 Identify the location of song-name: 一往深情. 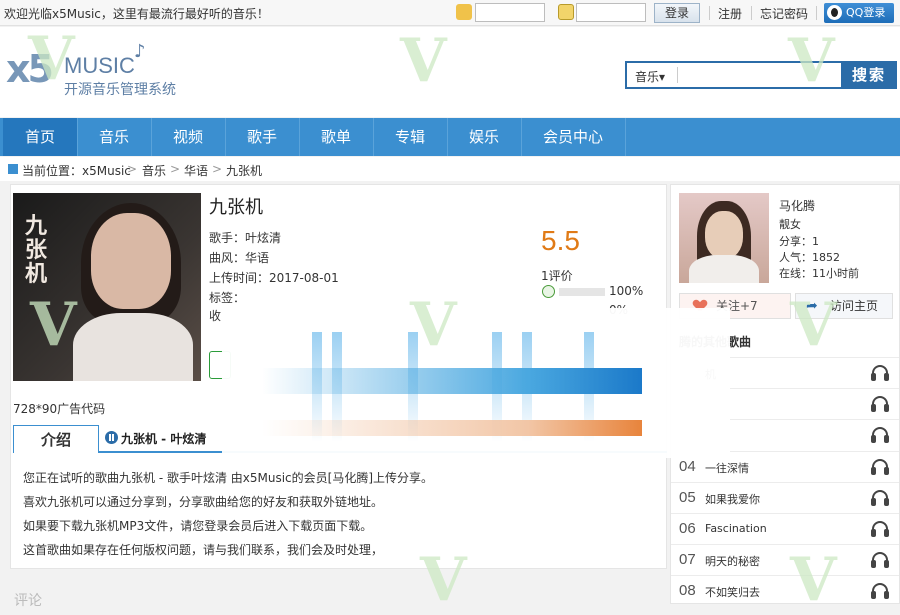
(727, 468).